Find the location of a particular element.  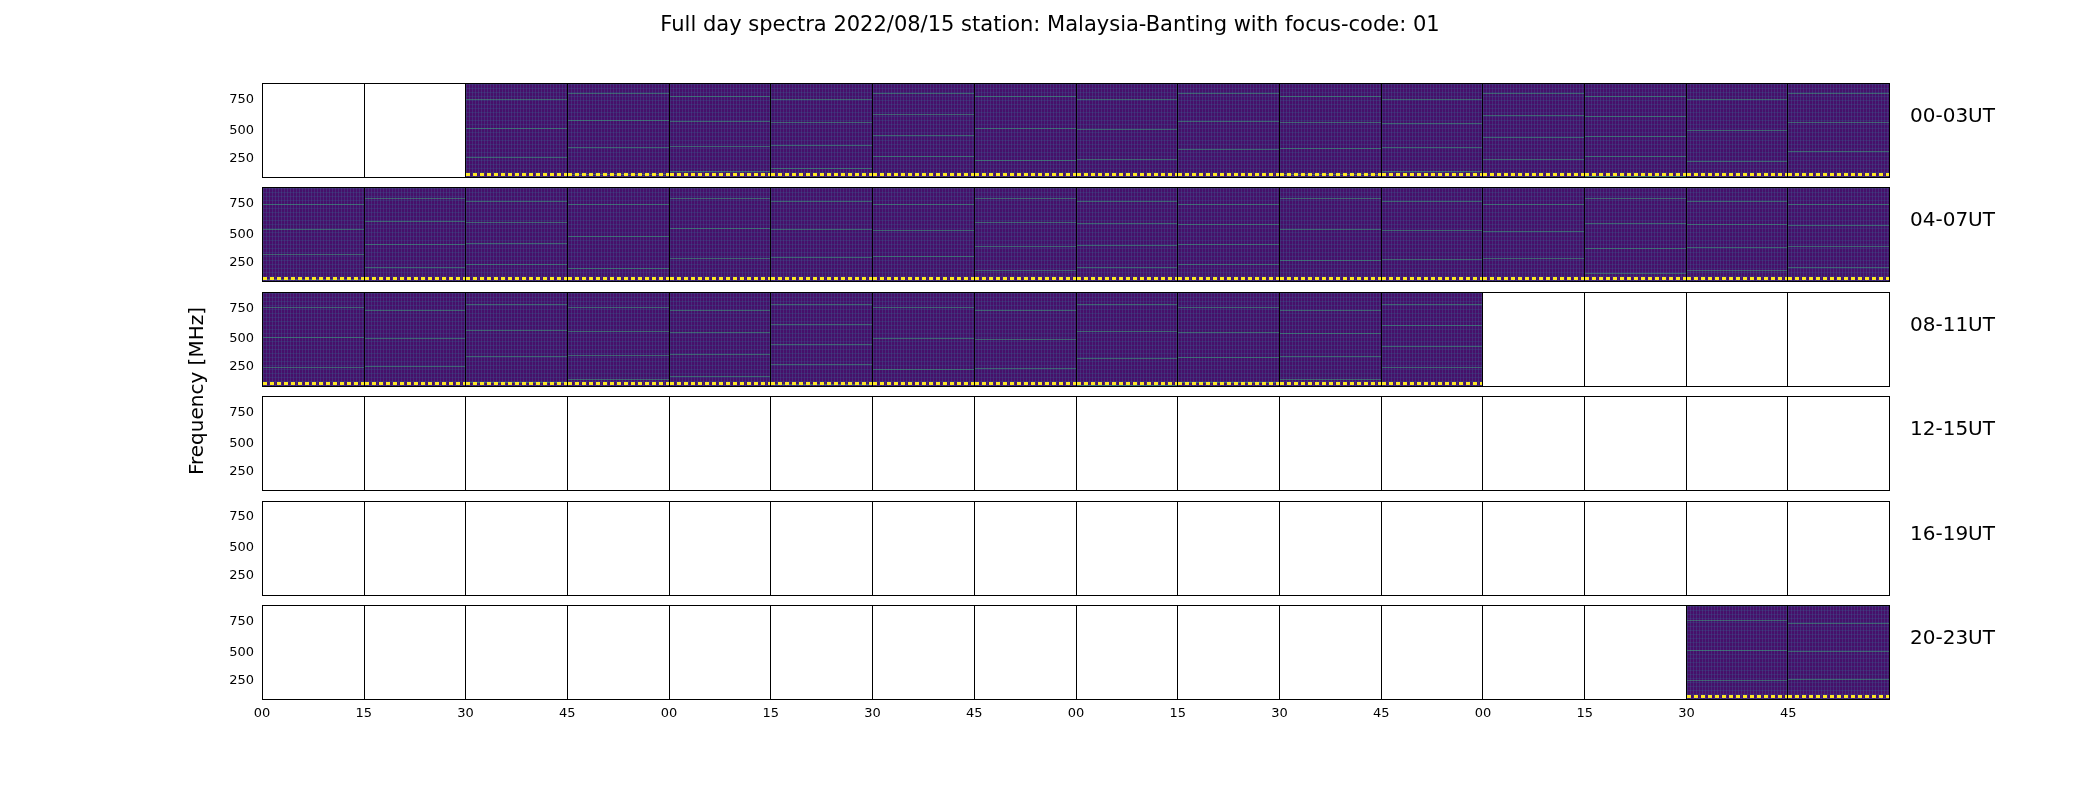

y-axis-label: Frequency [MHz] is located at coordinates (196, 391).